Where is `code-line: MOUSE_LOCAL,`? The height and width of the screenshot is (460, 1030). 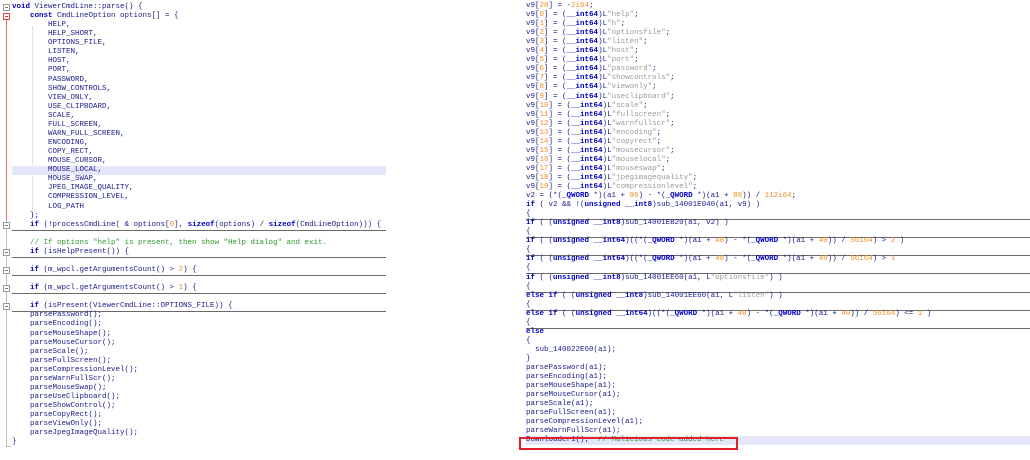
code-line: MOUSE_LOCAL, is located at coordinates (199, 171).